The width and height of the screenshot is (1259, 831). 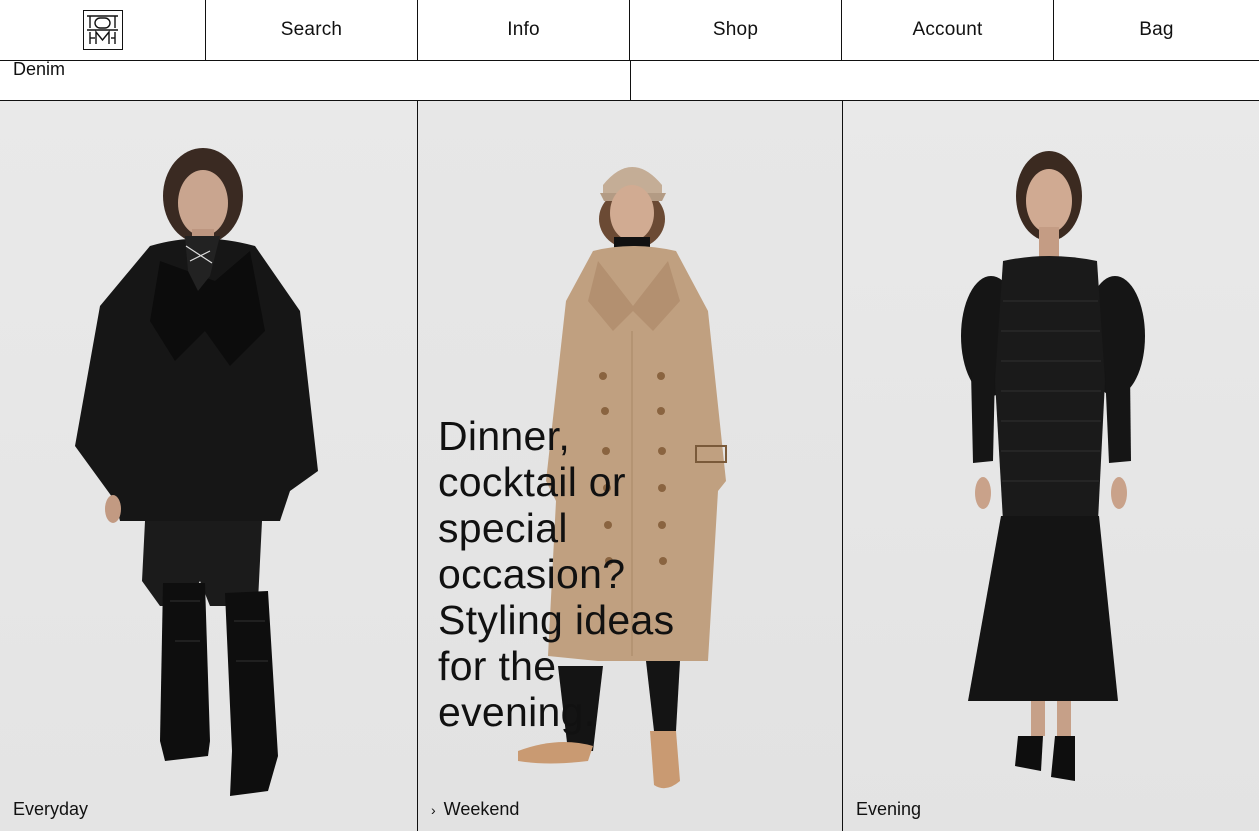 I want to click on look-label-everyday: Everyday, so click(x=50, y=809).